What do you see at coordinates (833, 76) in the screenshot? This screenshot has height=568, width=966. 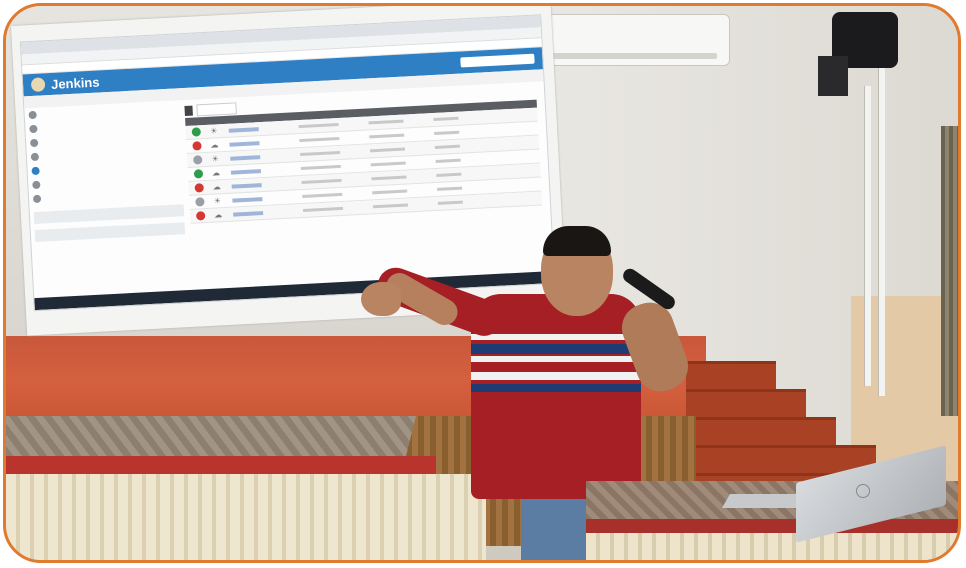 I see `speaker-mount` at bounding box center [833, 76].